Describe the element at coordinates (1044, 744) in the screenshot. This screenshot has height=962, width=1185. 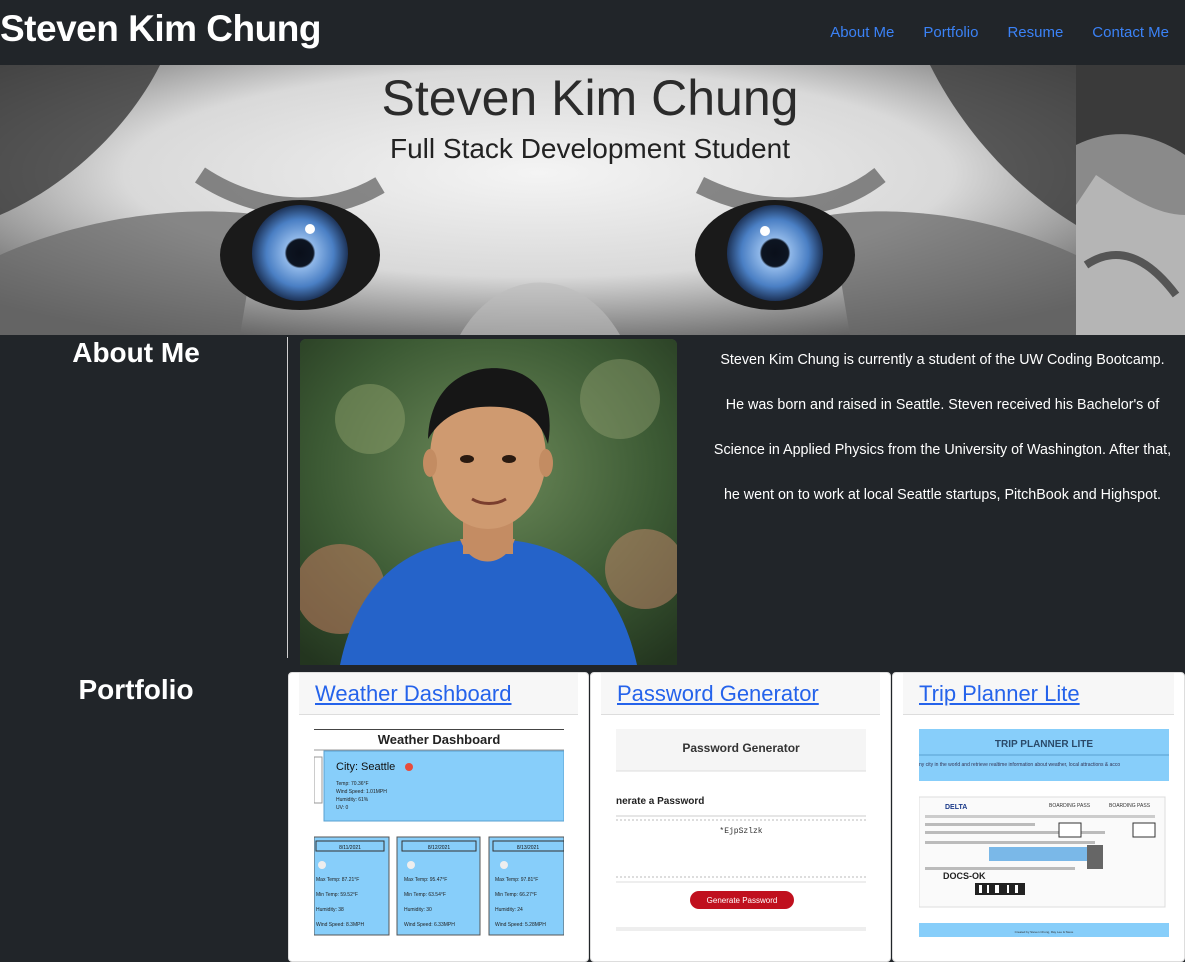
I see `trip-shot-header: TRIP PLANNER LITE` at that location.